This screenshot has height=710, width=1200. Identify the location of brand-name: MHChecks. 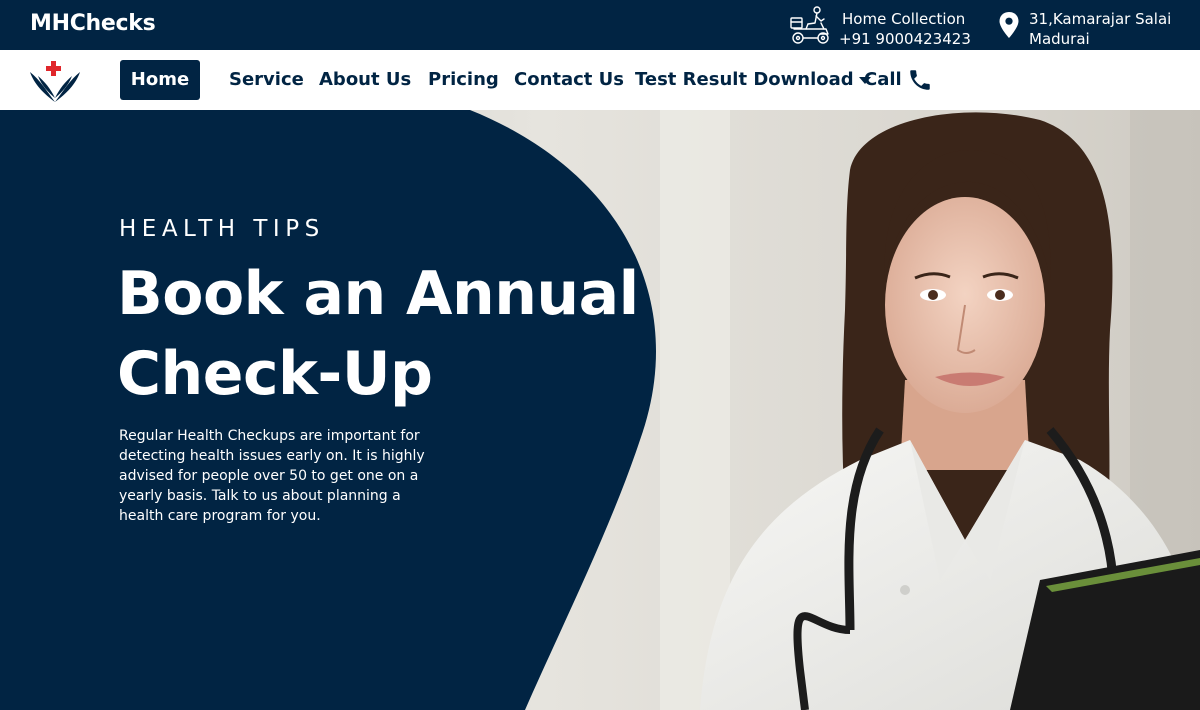
(93, 23).